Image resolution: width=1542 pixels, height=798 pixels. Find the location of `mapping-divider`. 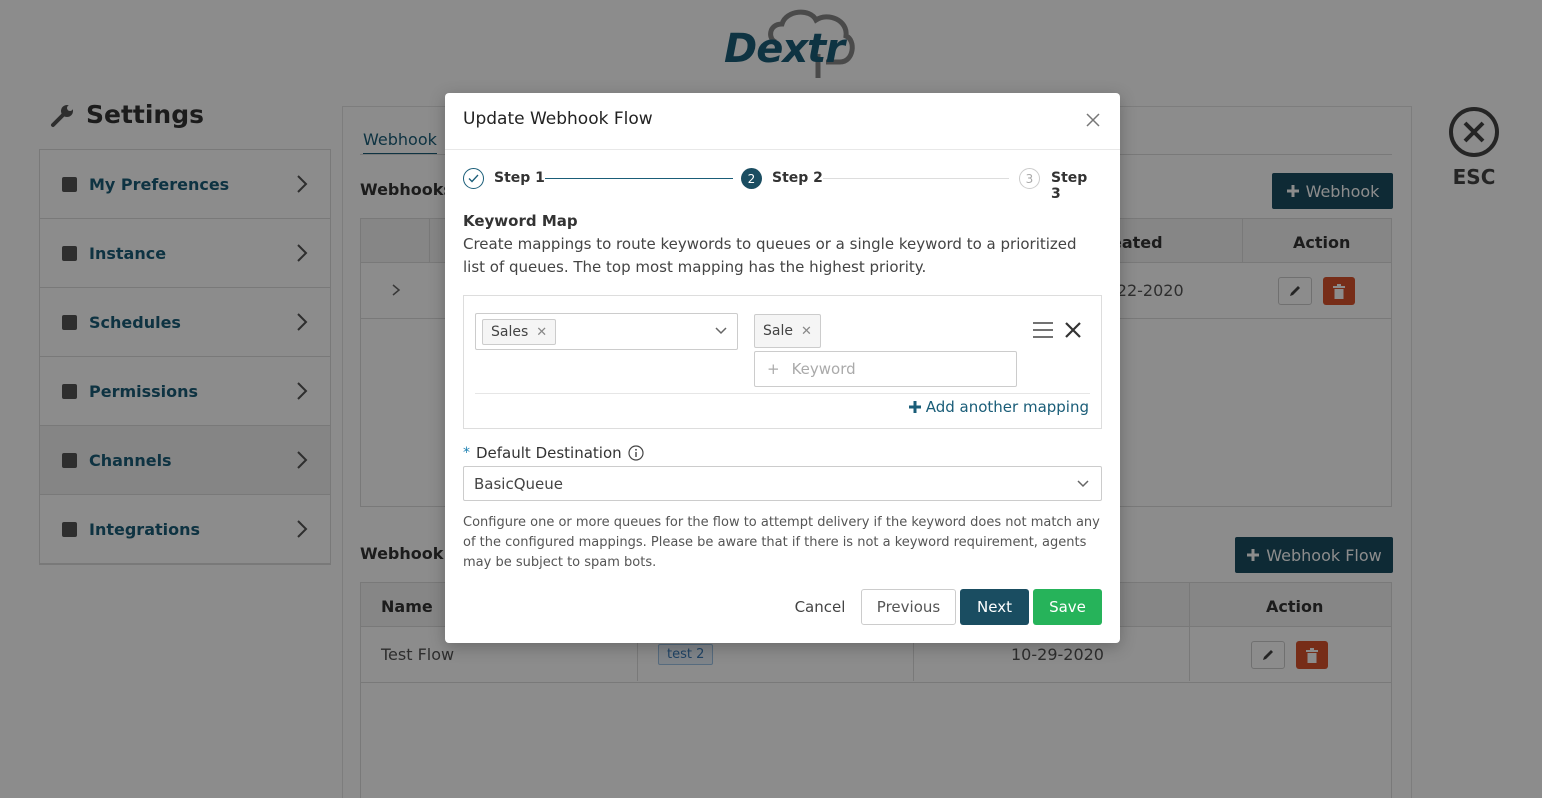

mapping-divider is located at coordinates (782, 393).